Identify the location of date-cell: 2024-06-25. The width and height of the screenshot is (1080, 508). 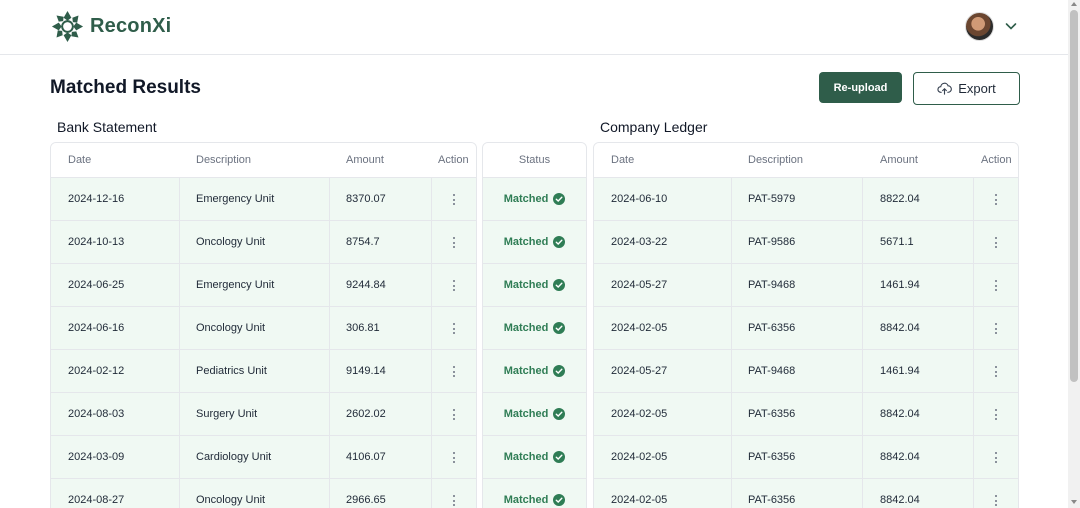
(96, 285).